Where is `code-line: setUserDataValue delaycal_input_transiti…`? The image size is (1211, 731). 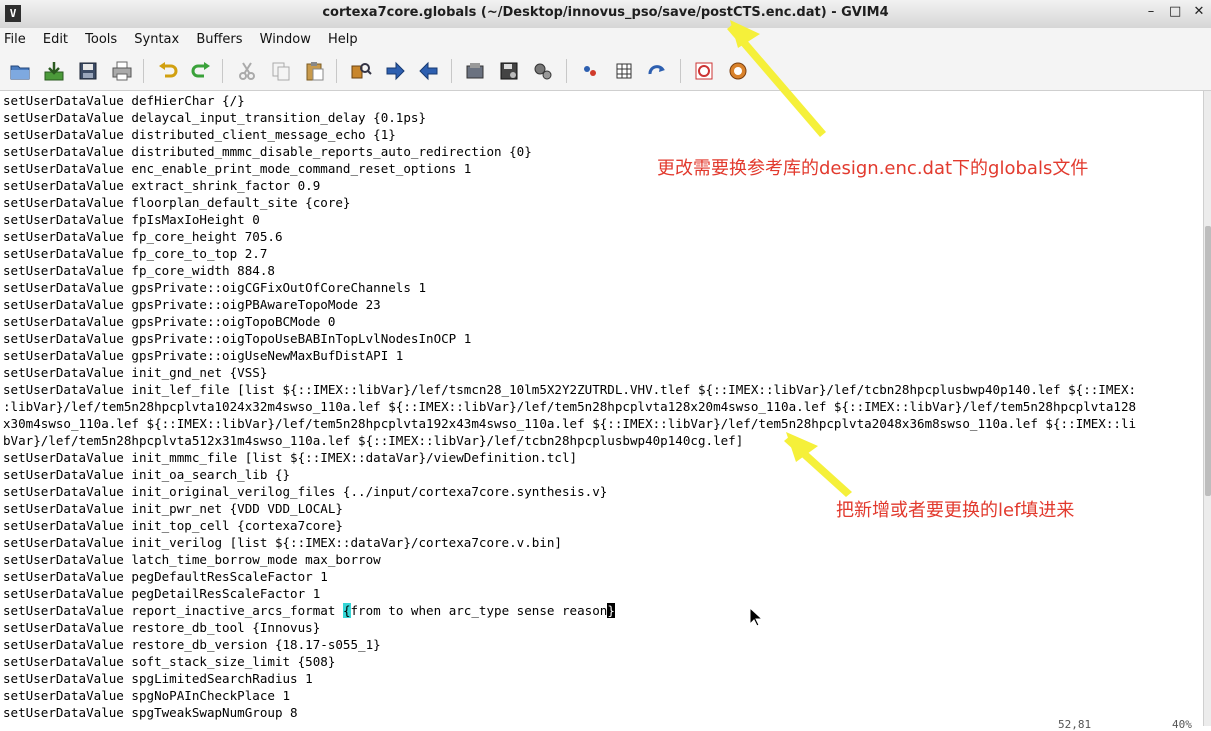
code-line: setUserDataValue delaycal_input_transiti… is located at coordinates (215, 117).